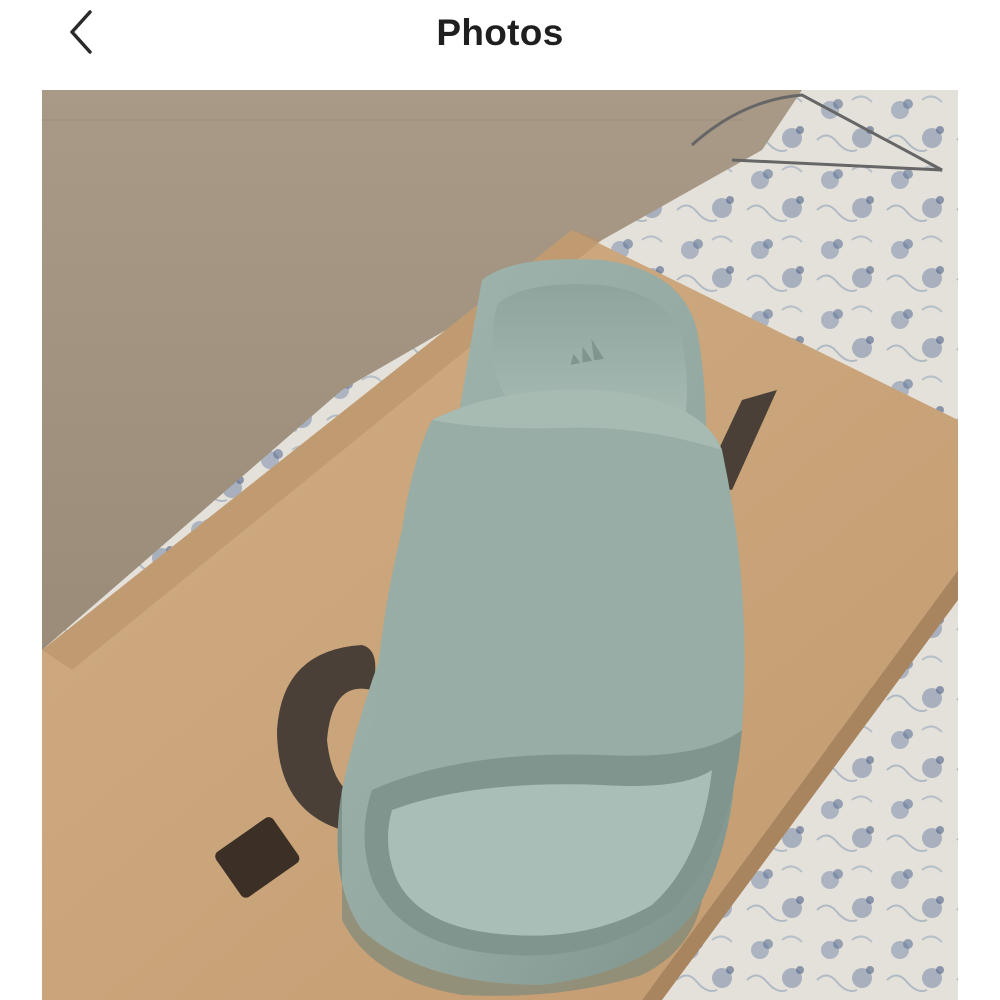 The height and width of the screenshot is (1000, 1000). I want to click on top-bar: Photos, so click(500, 45).